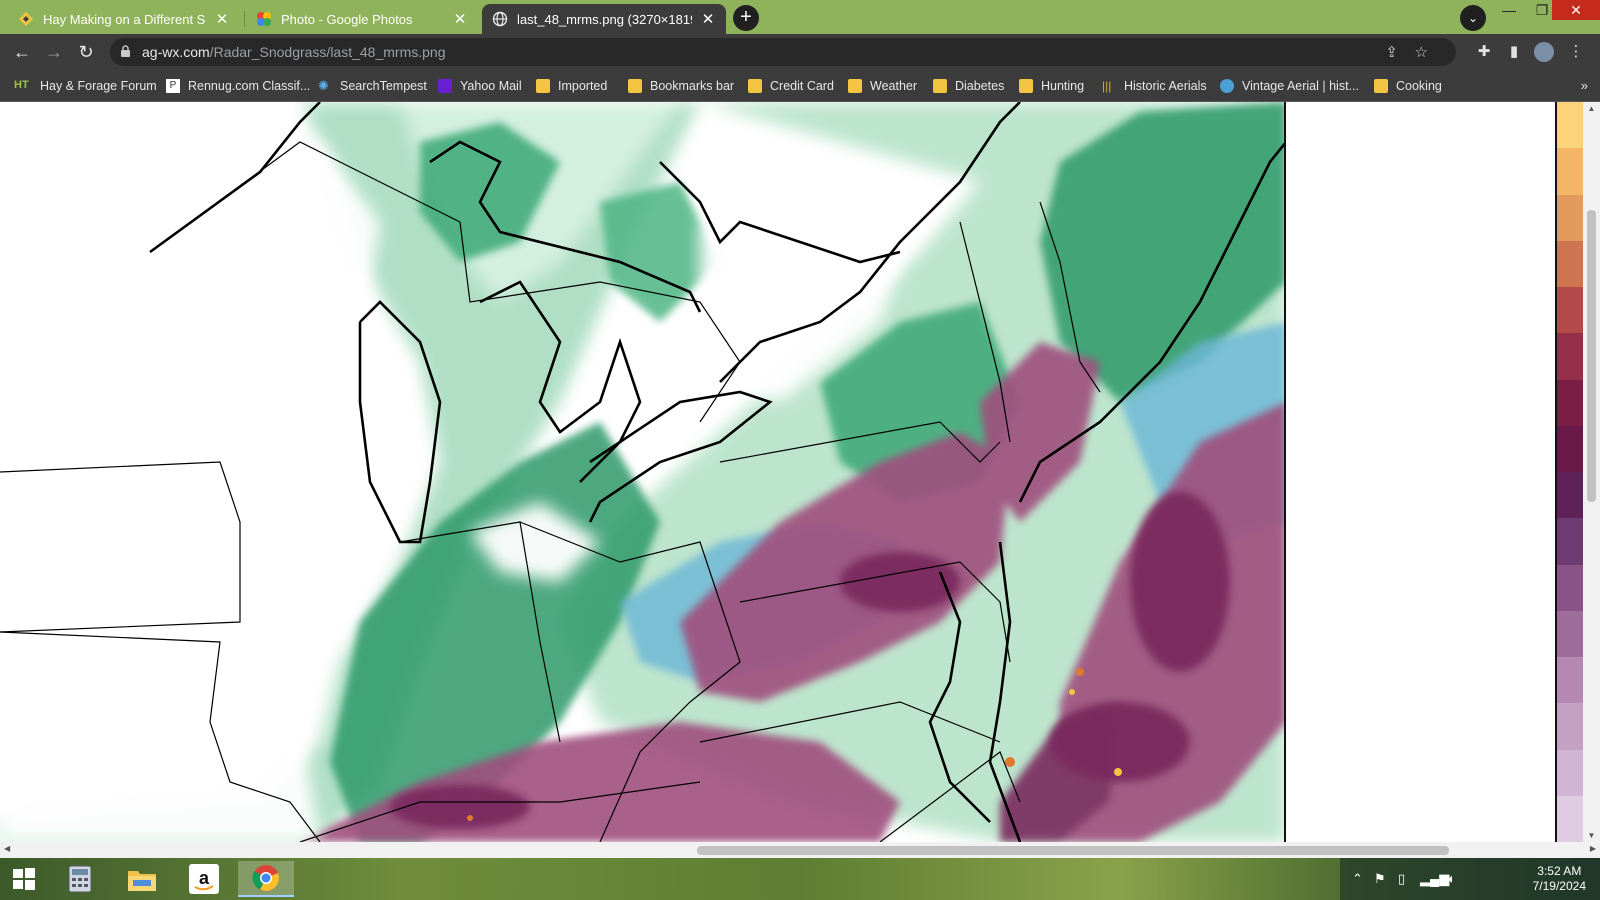 The image size is (1600, 900). Describe the element at coordinates (1357, 879) in the screenshot. I see `show-hidden-icons-icon: ⌃` at that location.